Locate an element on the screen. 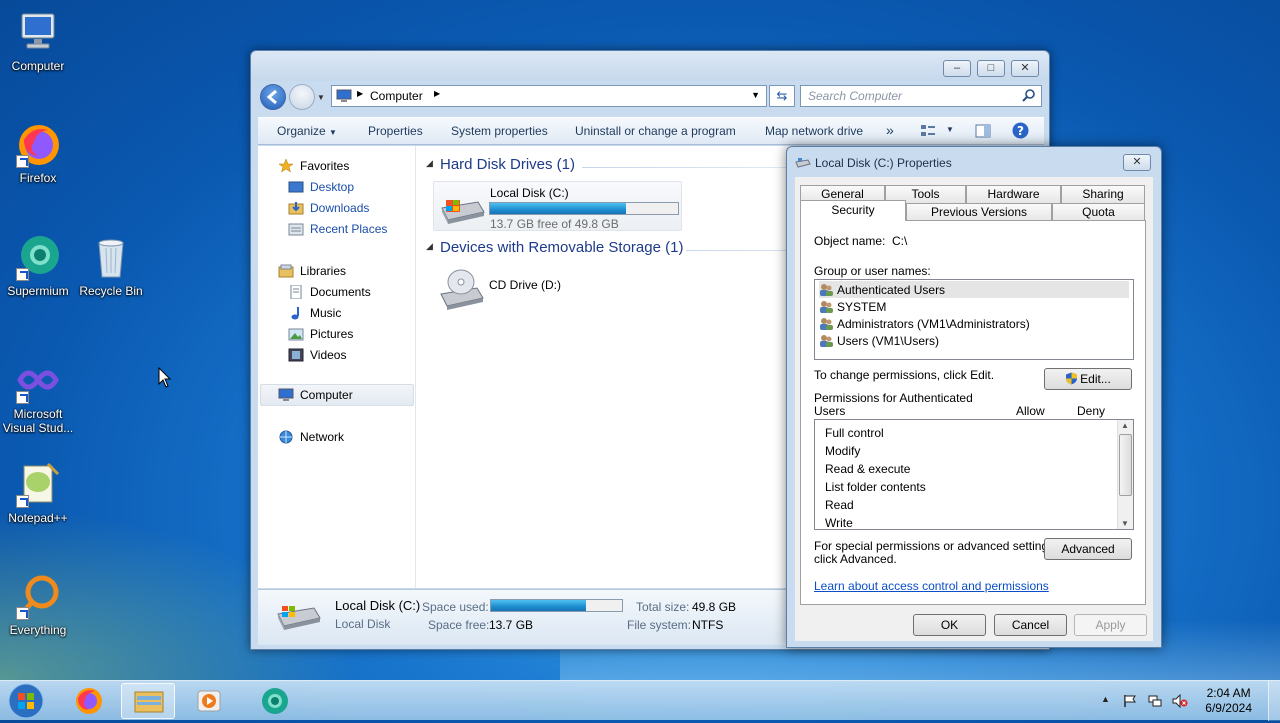 Image resolution: width=1280 pixels, height=723 pixels. preview-pane-icon is located at coordinates (983, 132).